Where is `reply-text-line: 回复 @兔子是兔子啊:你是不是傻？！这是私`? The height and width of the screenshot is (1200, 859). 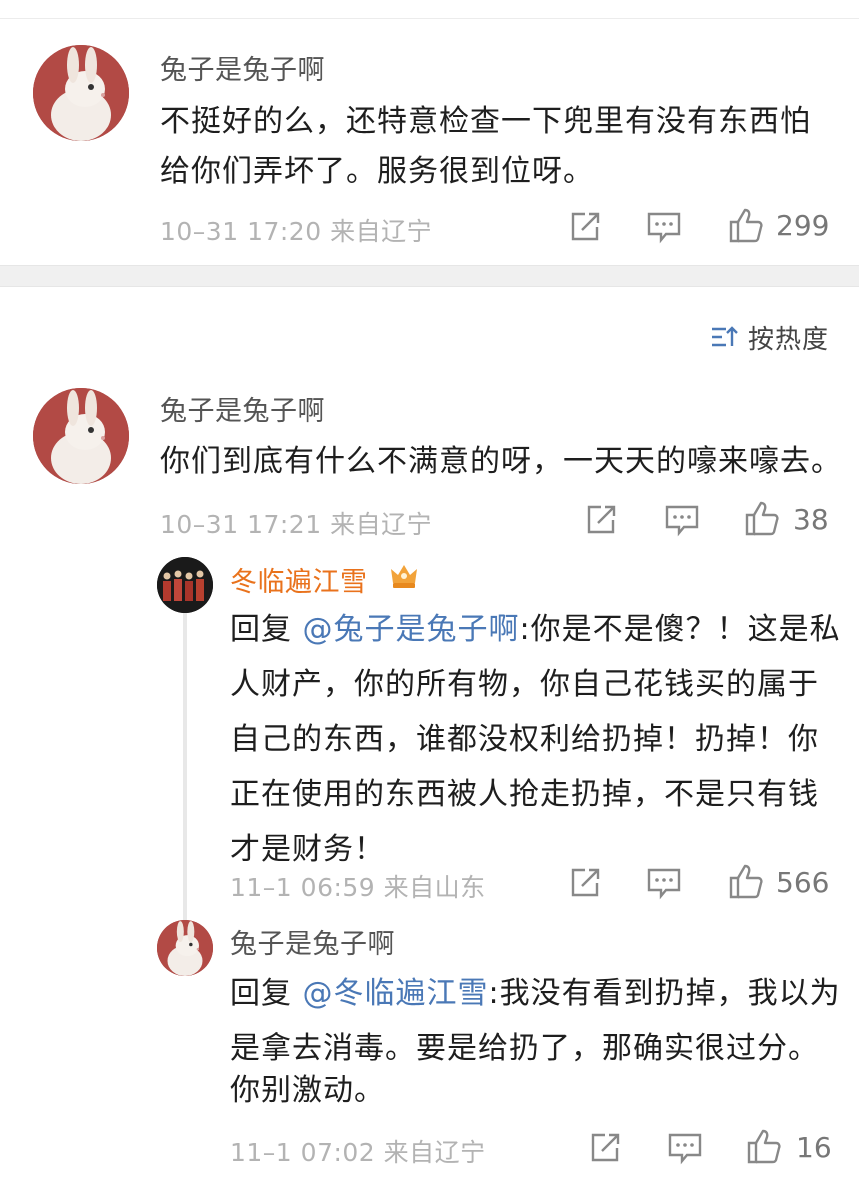
reply-text-line: 回复 @兔子是兔子啊:你是不是傻？！这是私 is located at coordinates (535, 629).